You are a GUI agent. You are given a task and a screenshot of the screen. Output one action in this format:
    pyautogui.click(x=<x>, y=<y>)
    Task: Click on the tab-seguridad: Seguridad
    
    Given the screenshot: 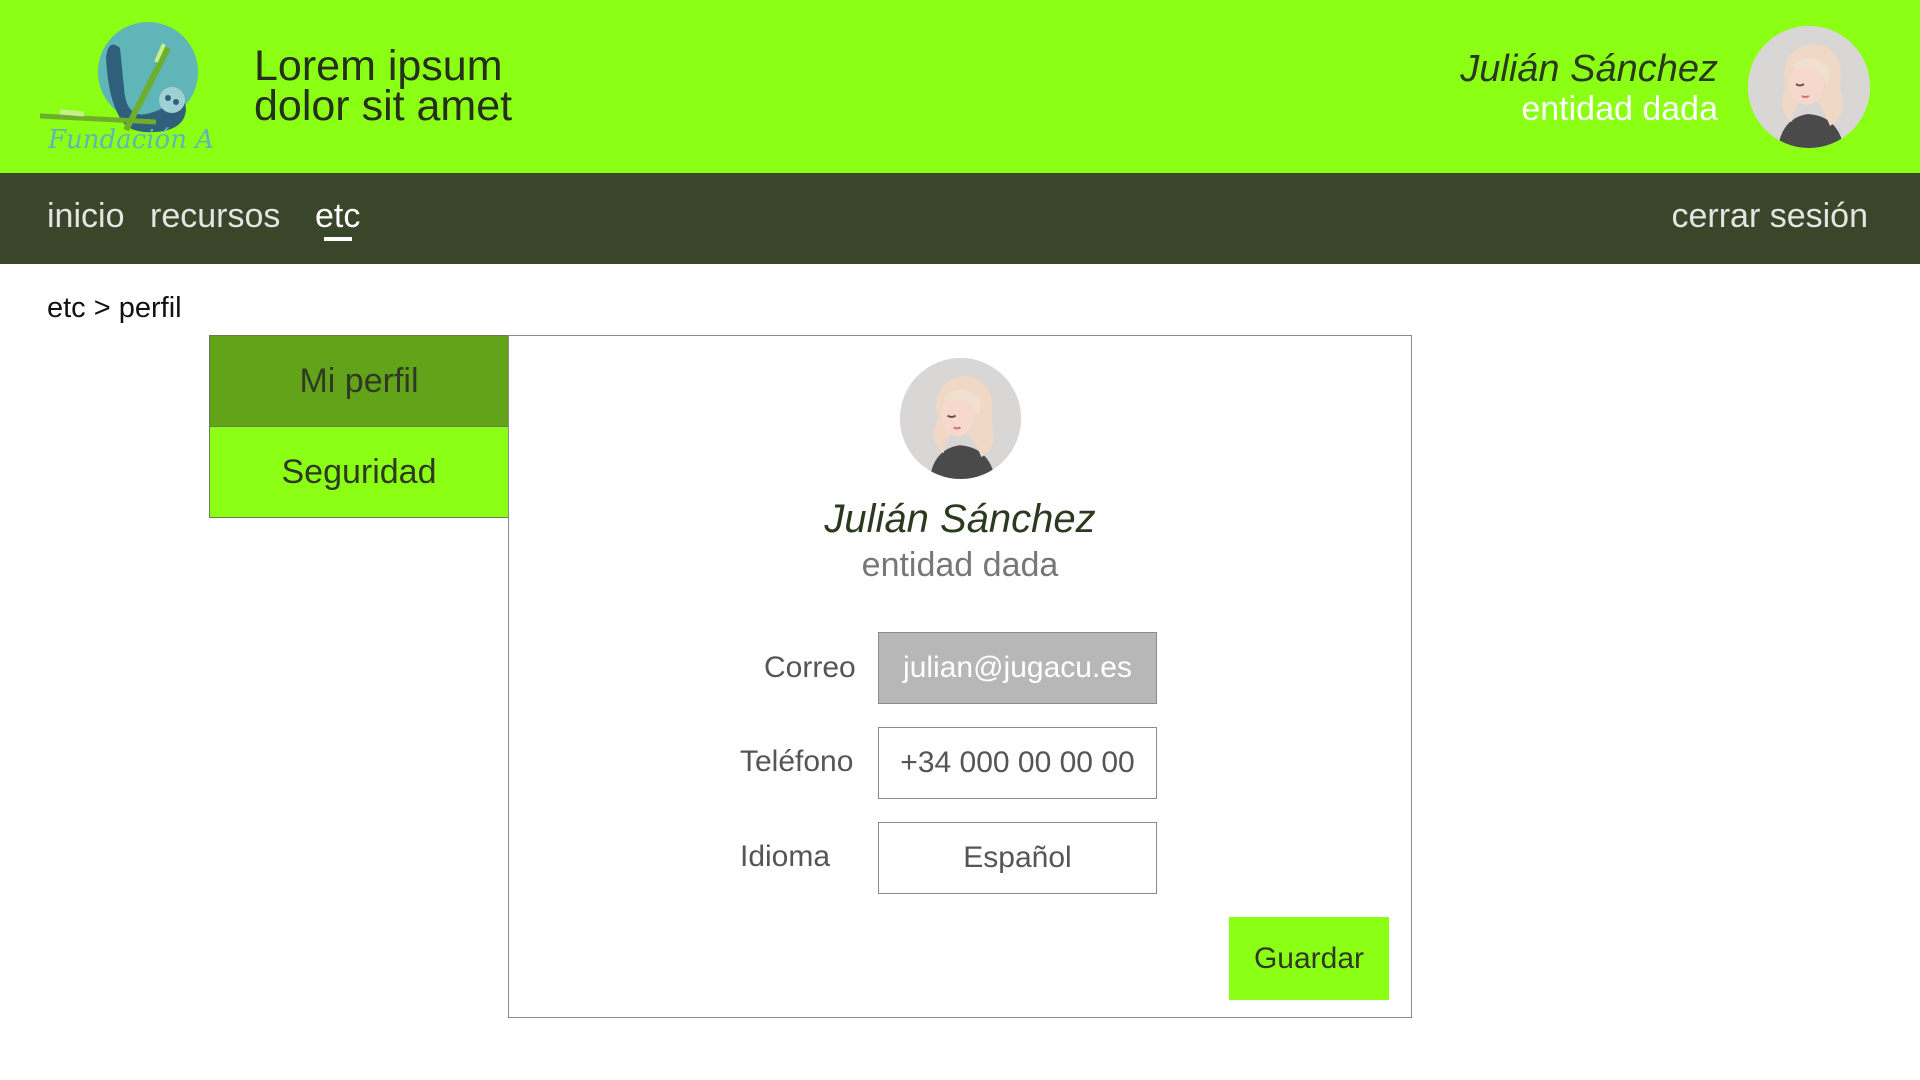 What is the action you would take?
    pyautogui.click(x=359, y=472)
    